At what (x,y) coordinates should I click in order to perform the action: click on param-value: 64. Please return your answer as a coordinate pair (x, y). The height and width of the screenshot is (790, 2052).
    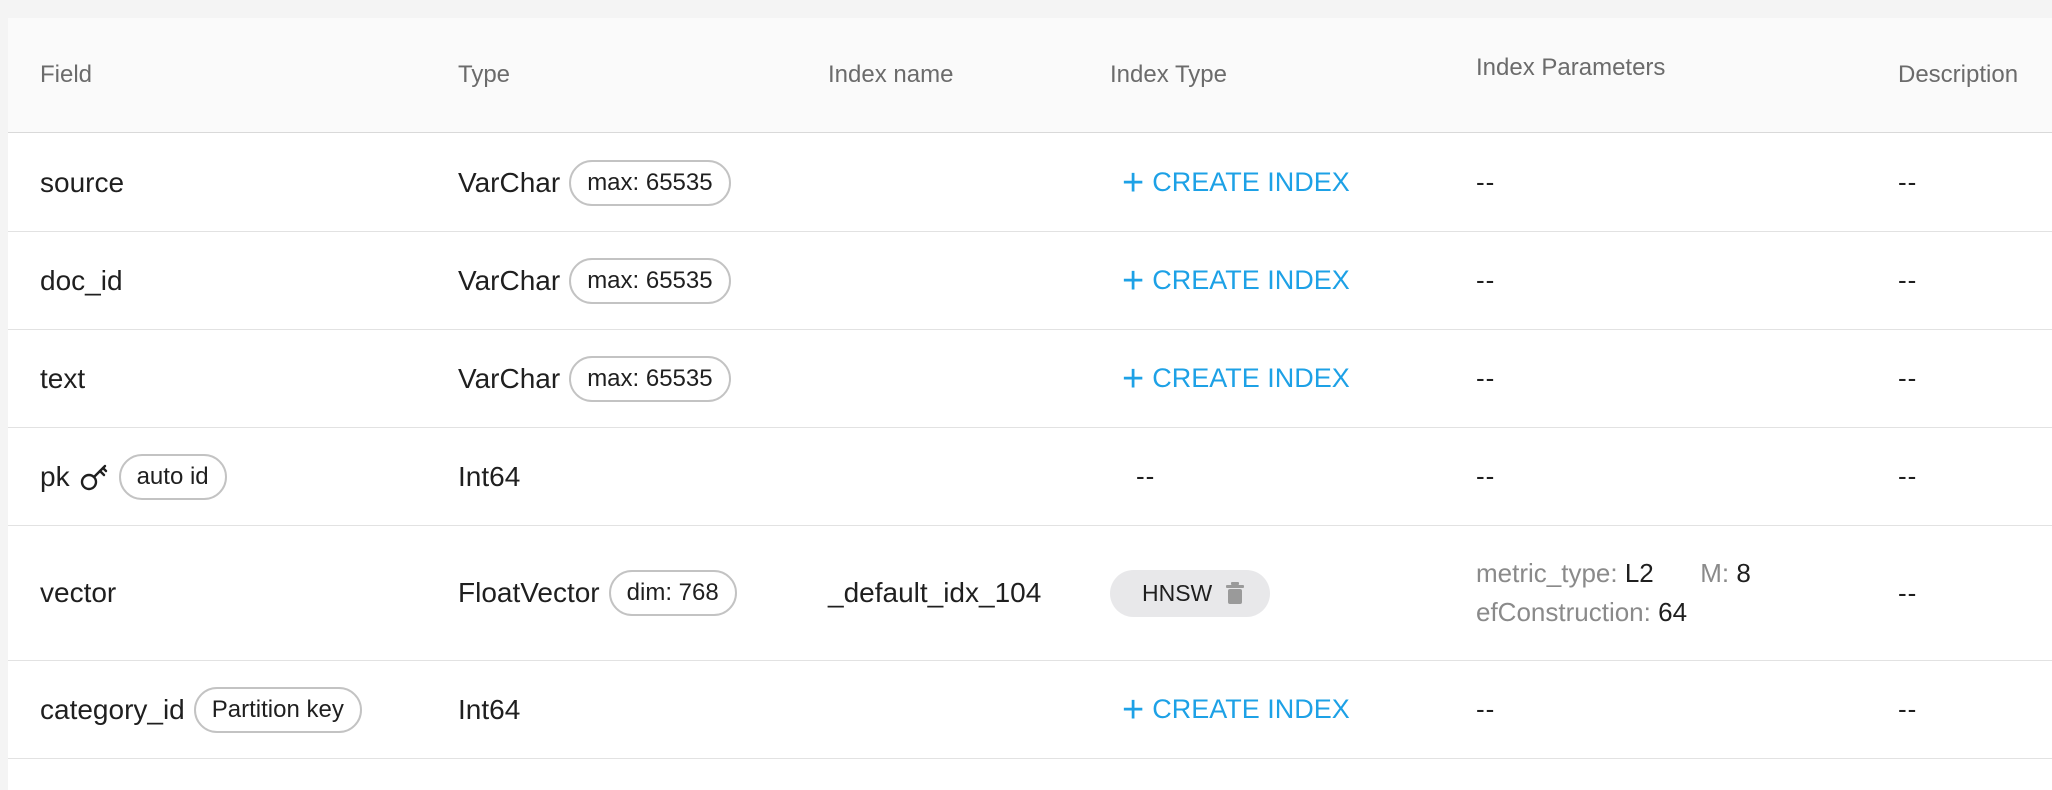
    Looking at the image, I should click on (1673, 612).